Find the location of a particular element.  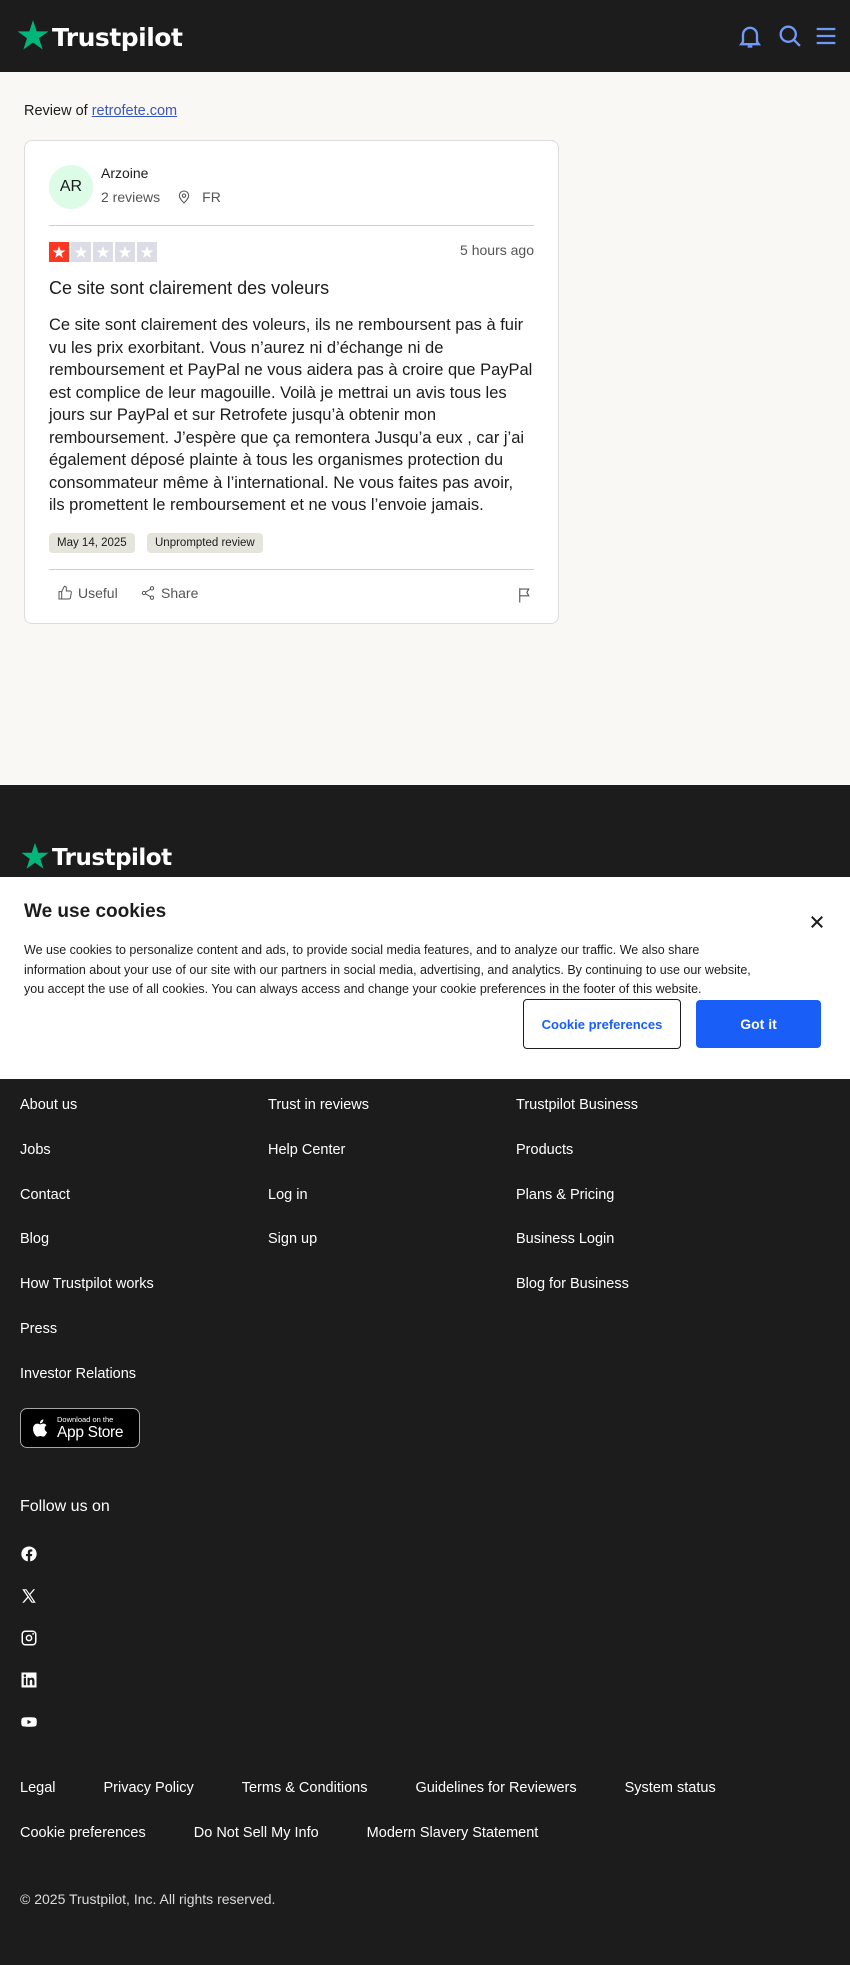

useful-button: Useful is located at coordinates (87, 593).